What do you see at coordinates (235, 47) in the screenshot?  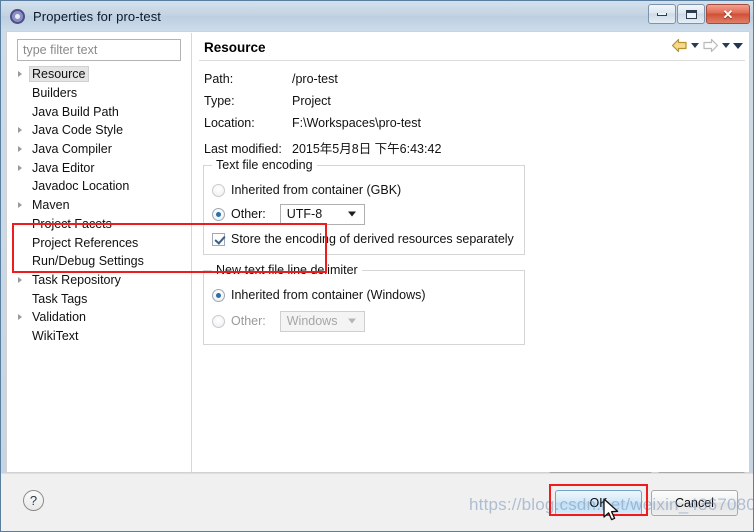 I see `page-title: Resource` at bounding box center [235, 47].